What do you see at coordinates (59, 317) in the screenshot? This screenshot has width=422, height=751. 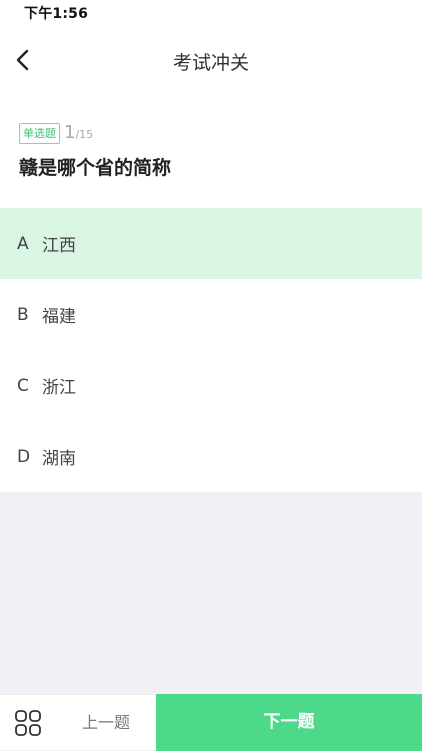 I see `option-text: 福建` at bounding box center [59, 317].